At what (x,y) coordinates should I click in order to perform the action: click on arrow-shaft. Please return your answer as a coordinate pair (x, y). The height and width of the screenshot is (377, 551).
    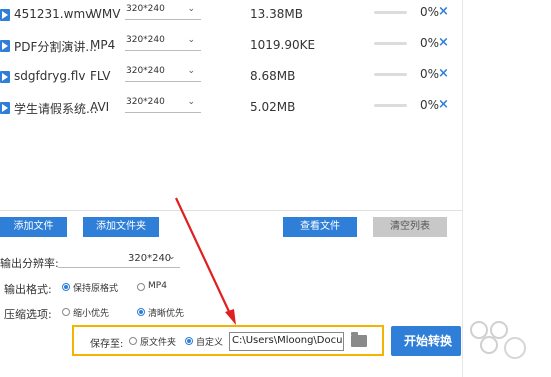
    Looking at the image, I should click on (204, 258).